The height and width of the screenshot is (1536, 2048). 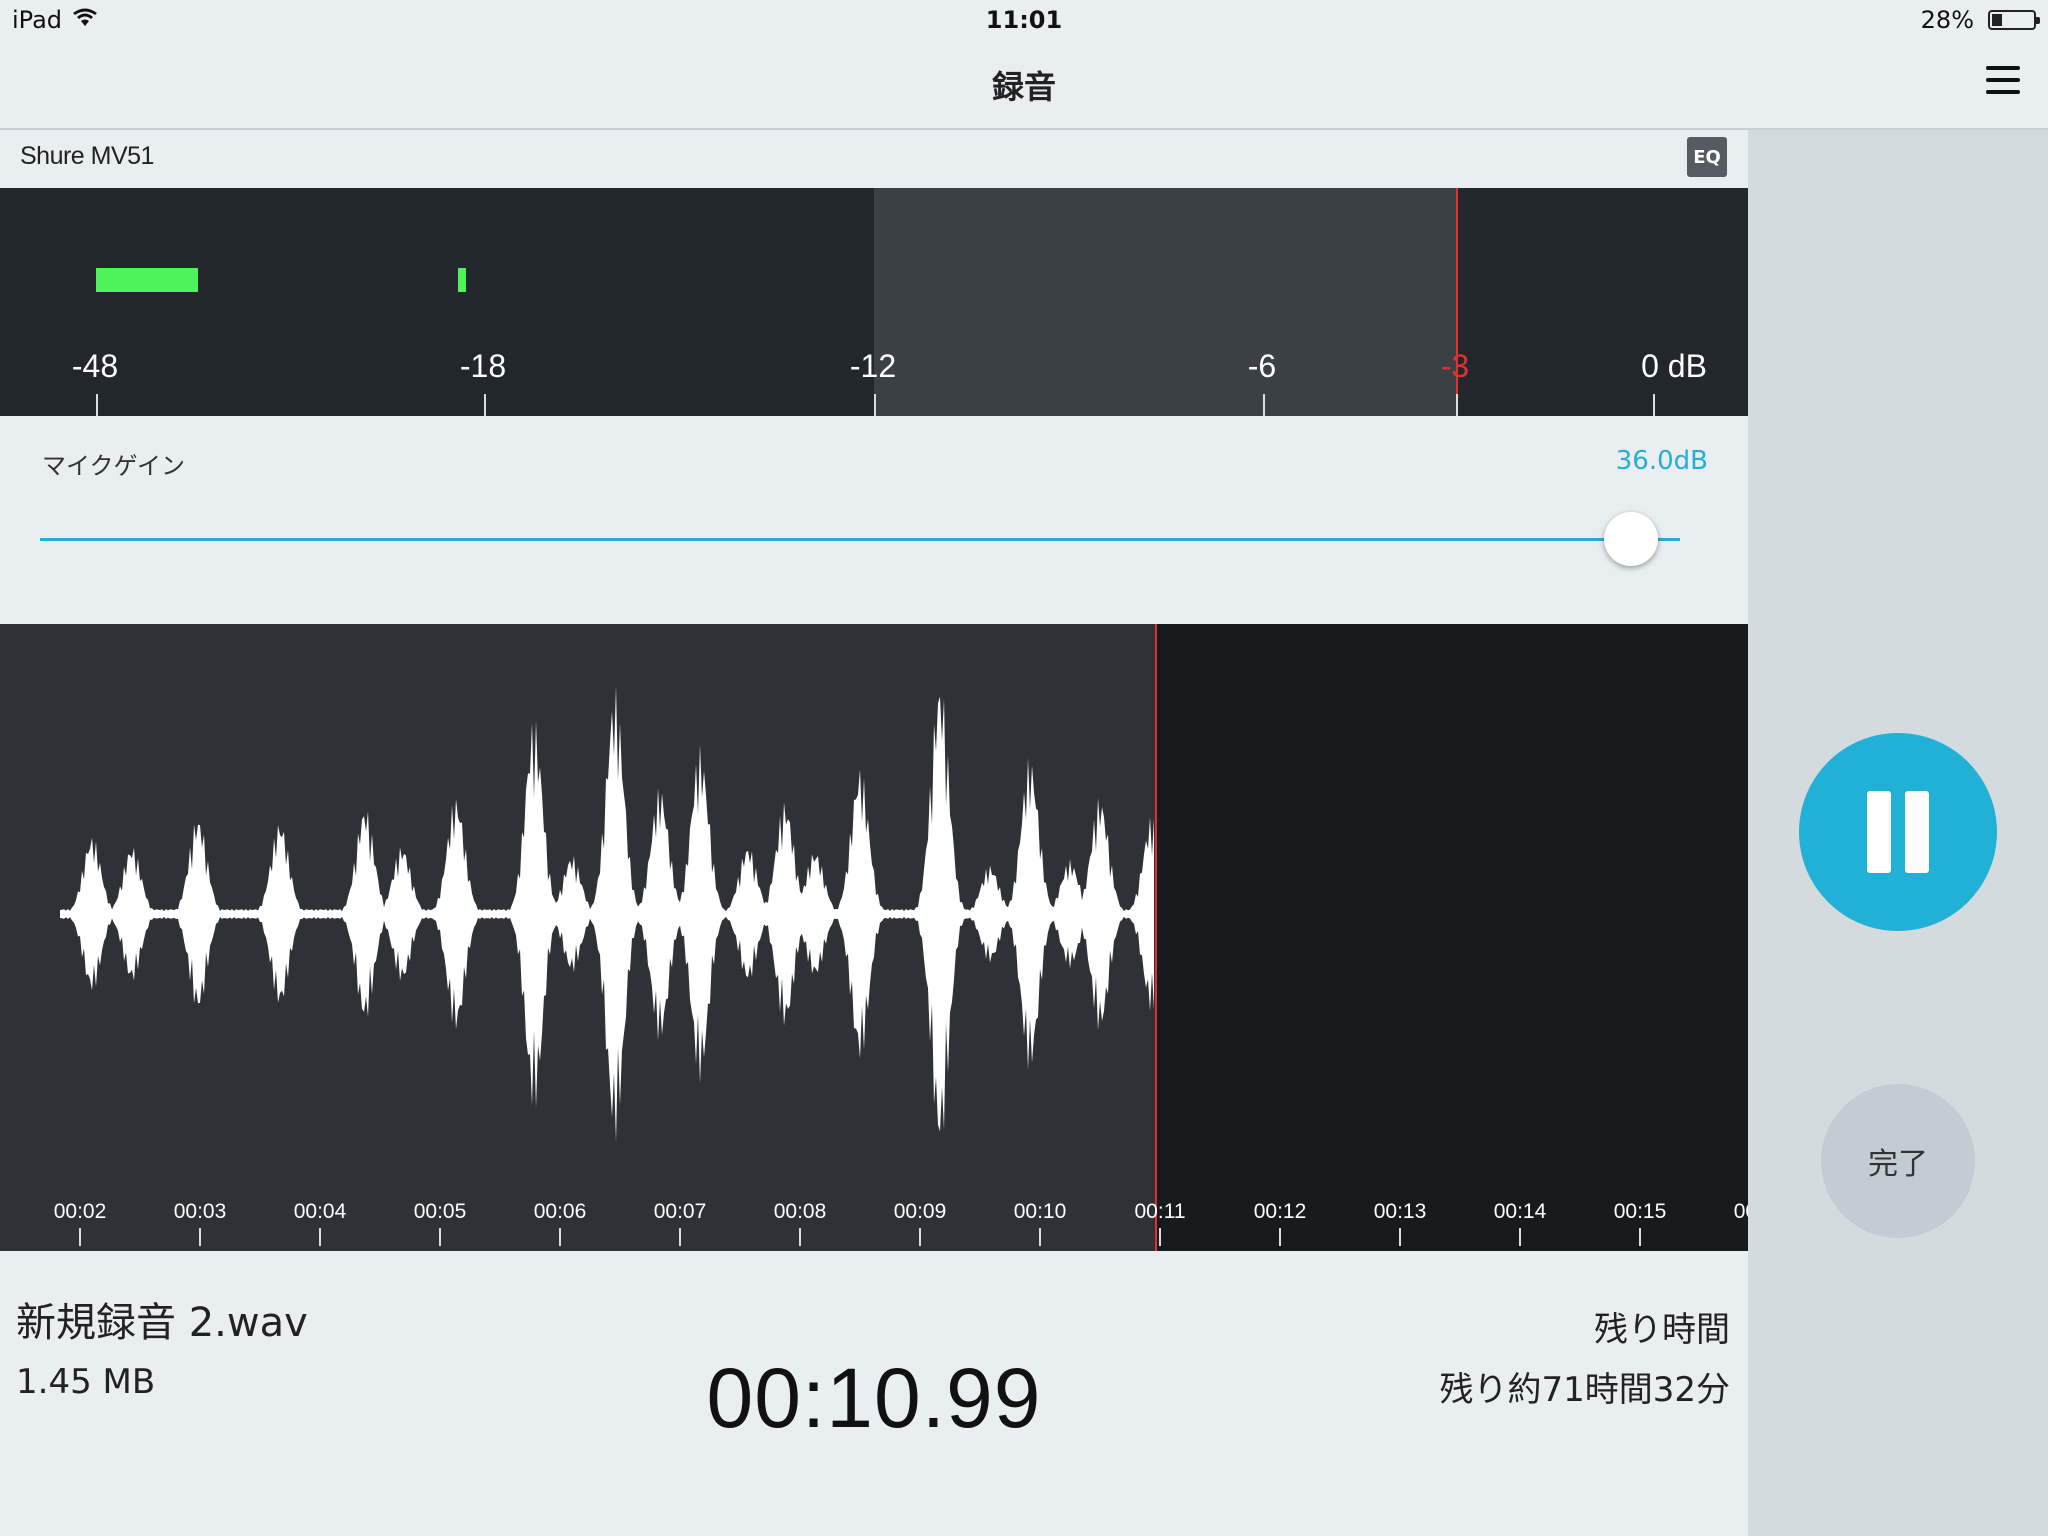 What do you see at coordinates (920, 1211) in the screenshot?
I see `time-axis-label: 00:09` at bounding box center [920, 1211].